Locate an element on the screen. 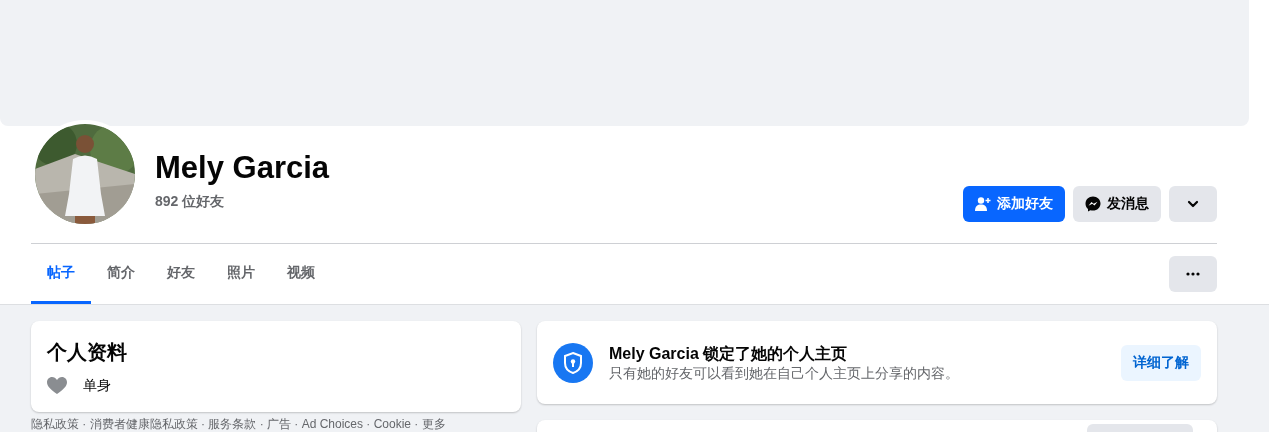  dropdown-button is located at coordinates (1193, 203).